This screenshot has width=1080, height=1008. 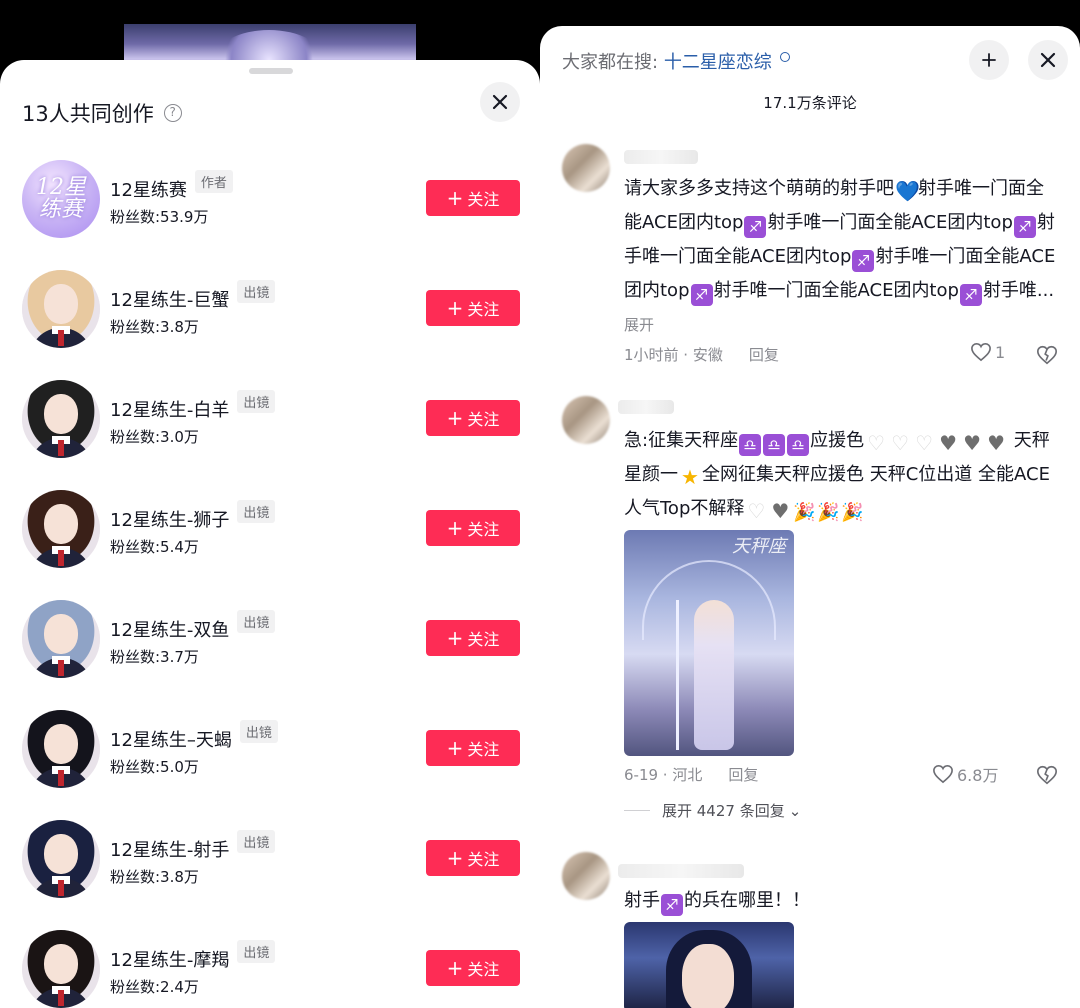 I want to click on text-run: 射手唯一门面全能ACE团内top, so click(x=836, y=290).